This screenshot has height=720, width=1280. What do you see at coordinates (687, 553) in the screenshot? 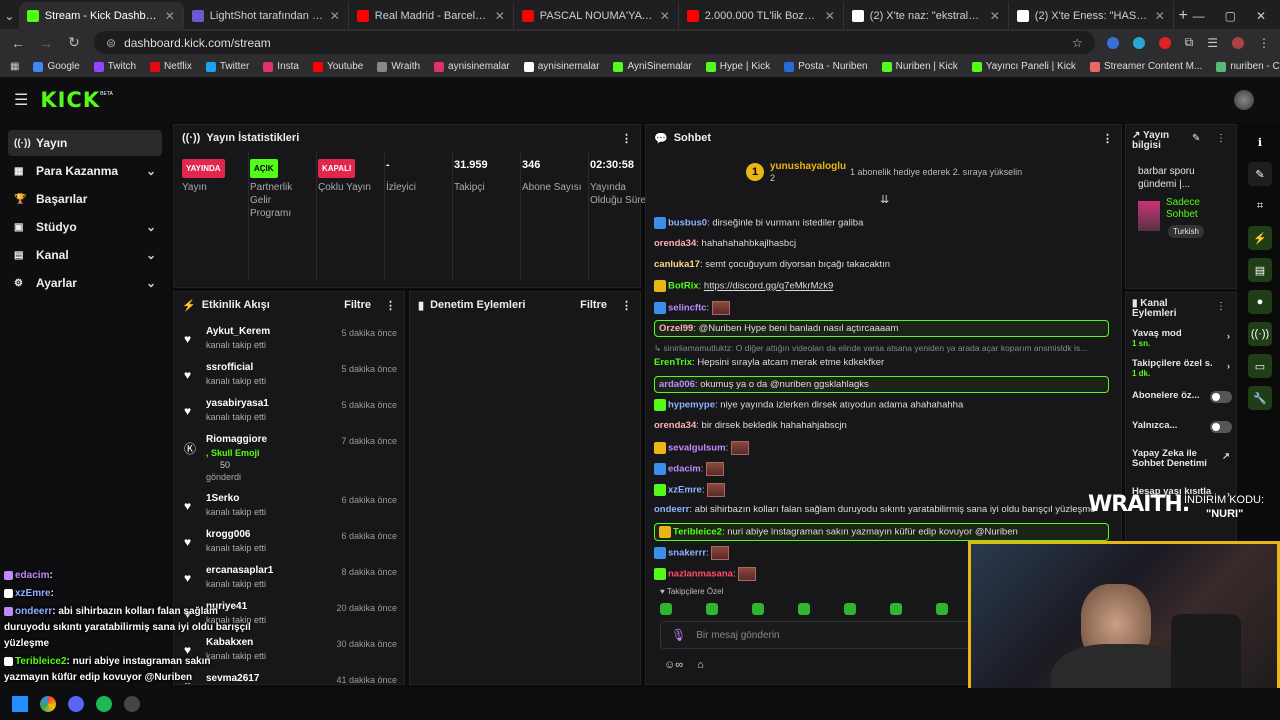
I see `chat-username: snakerrr` at bounding box center [687, 553].